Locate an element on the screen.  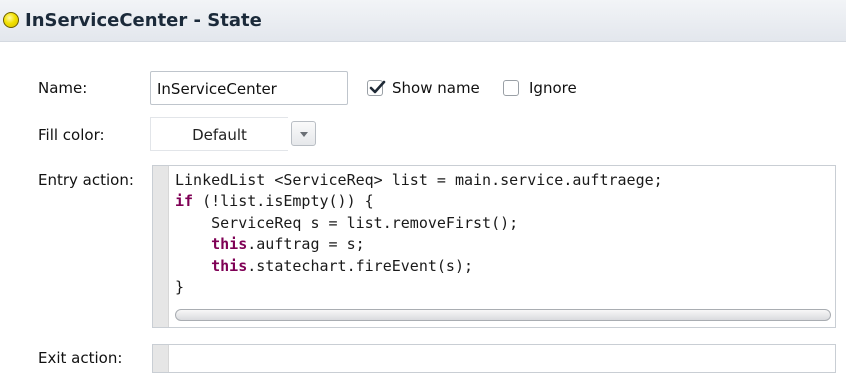
entry-action-label: Entry action: is located at coordinates (86, 180).